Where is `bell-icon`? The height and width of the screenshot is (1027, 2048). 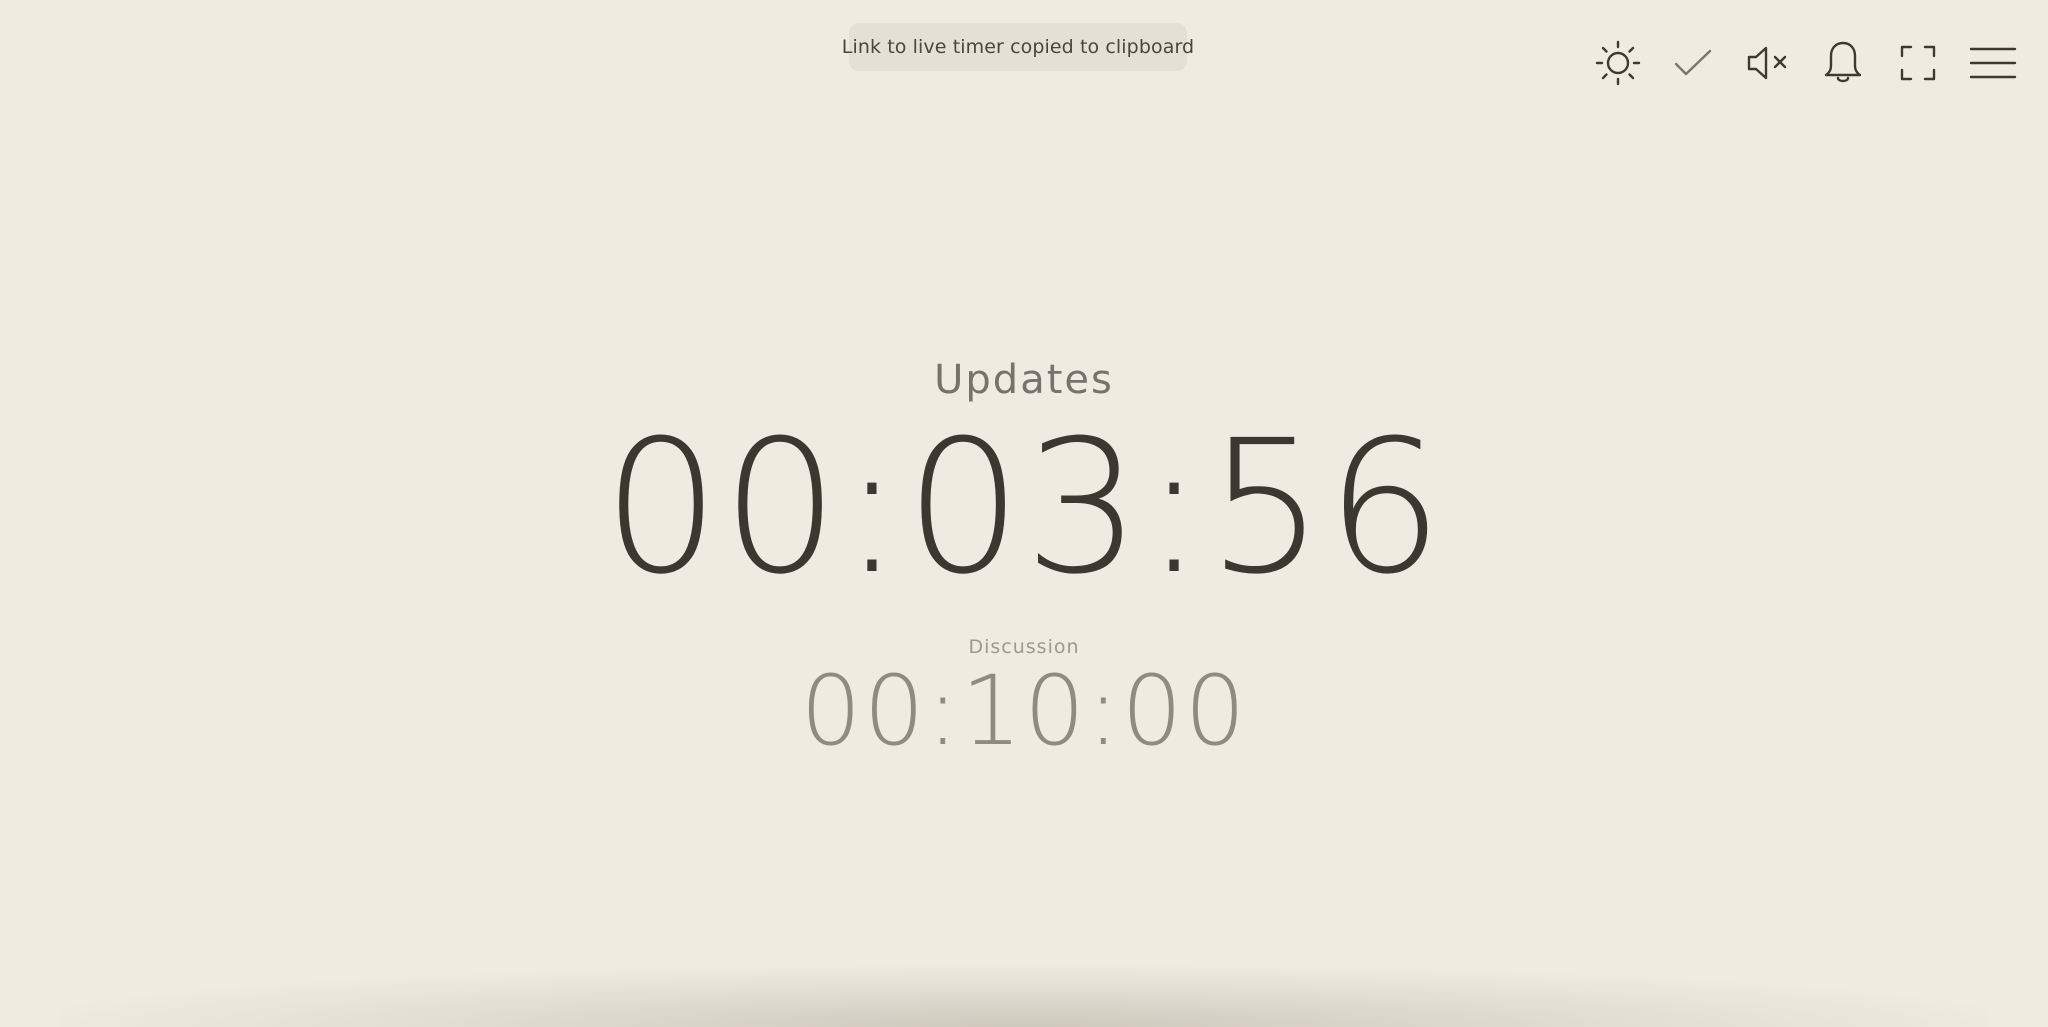
bell-icon is located at coordinates (1843, 63).